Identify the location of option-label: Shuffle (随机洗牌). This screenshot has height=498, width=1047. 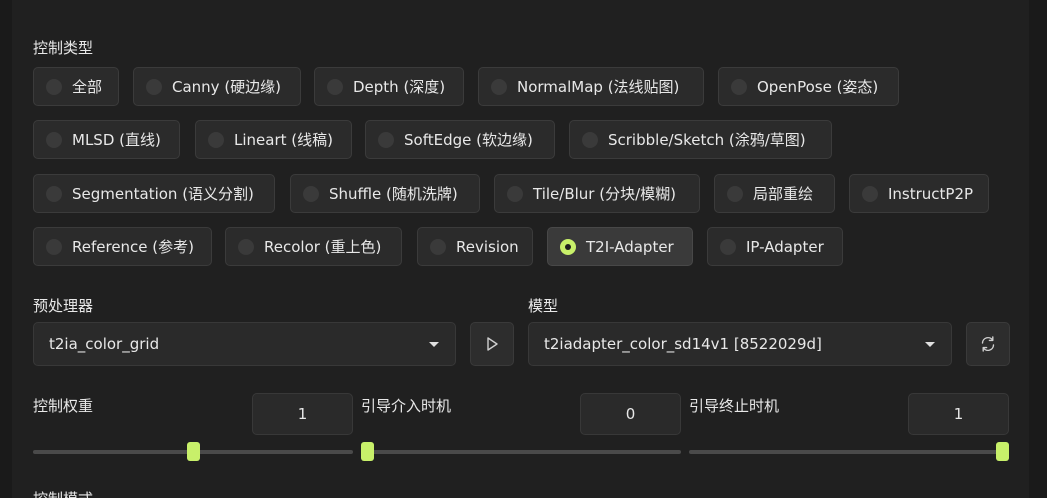
(393, 194).